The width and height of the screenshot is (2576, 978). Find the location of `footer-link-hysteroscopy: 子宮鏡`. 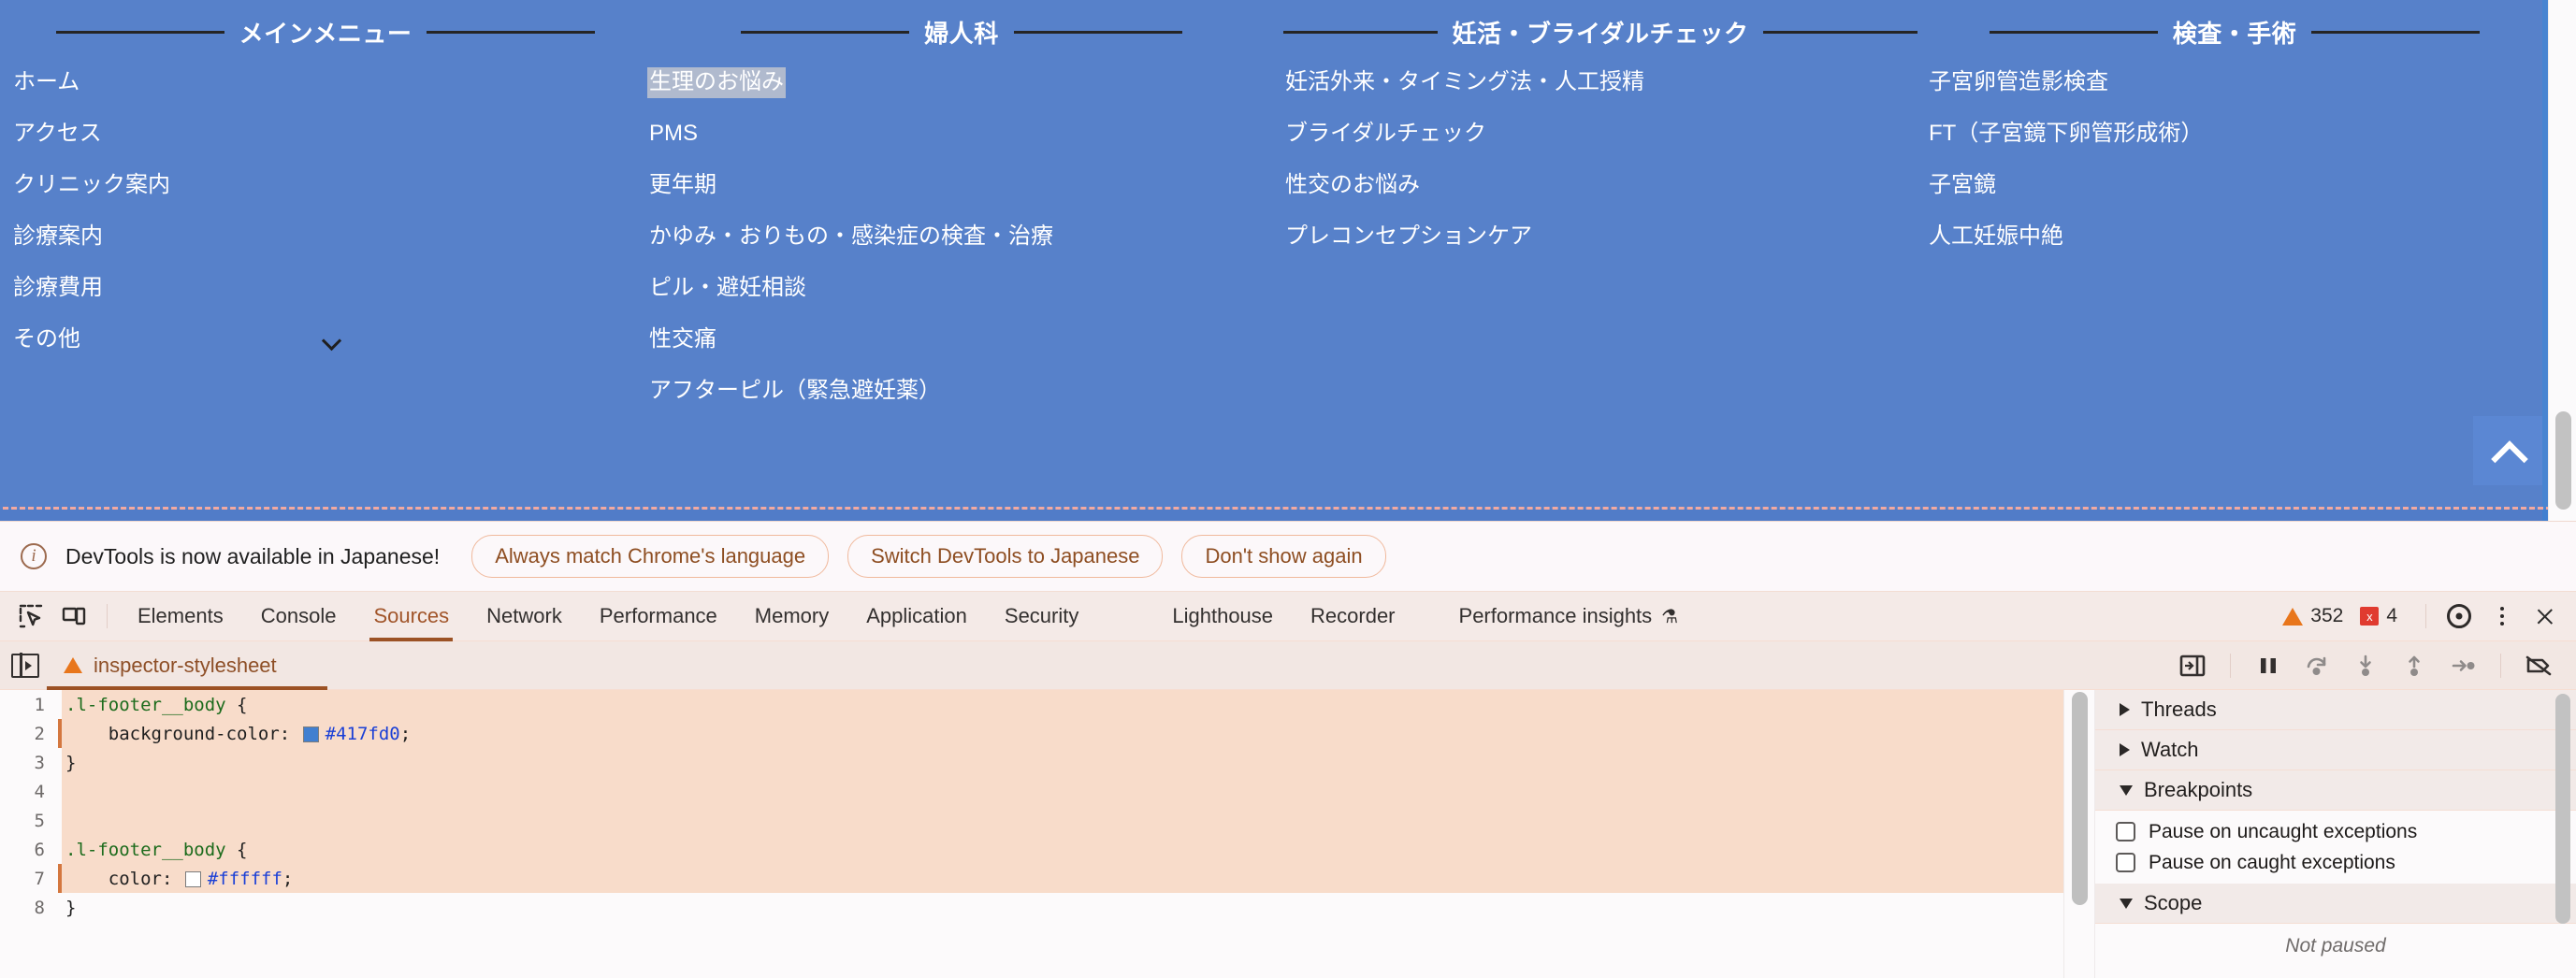

footer-link-hysteroscopy: 子宮鏡 is located at coordinates (1963, 185).